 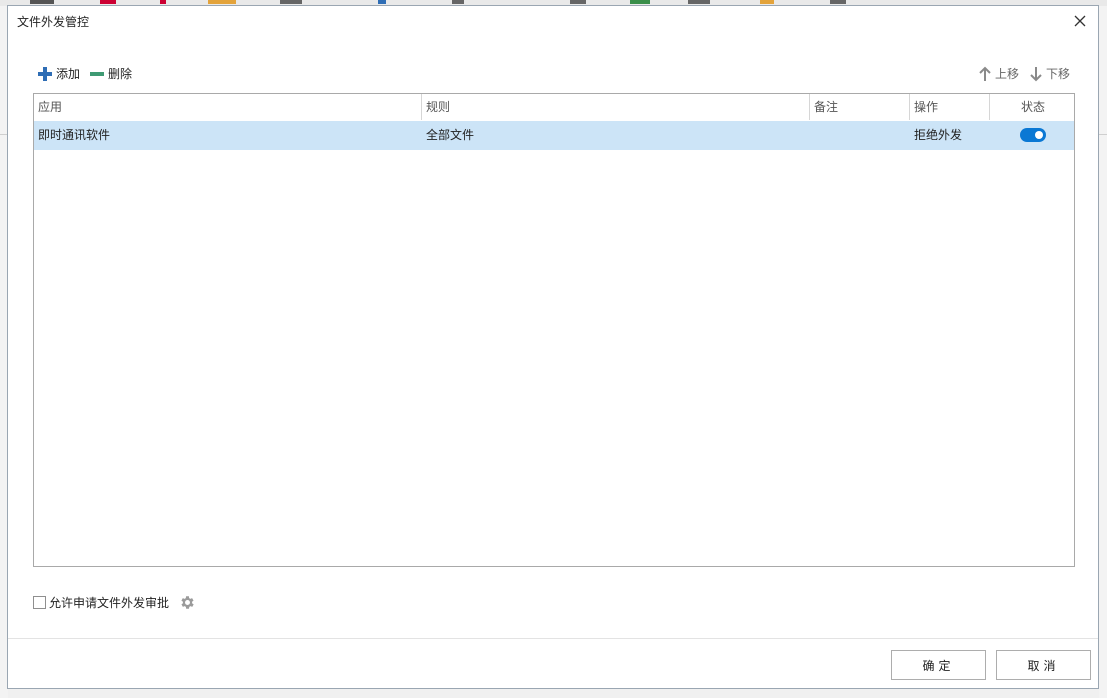 I want to click on toolbar-left: 添加 删除, so click(x=89, y=73).